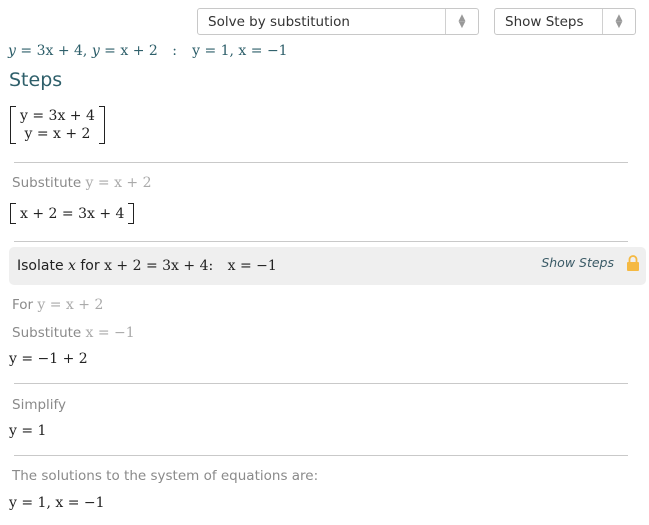 This screenshot has height=525, width=649. Describe the element at coordinates (544, 21) in the screenshot. I see `show-steps-value: Show Steps` at that location.